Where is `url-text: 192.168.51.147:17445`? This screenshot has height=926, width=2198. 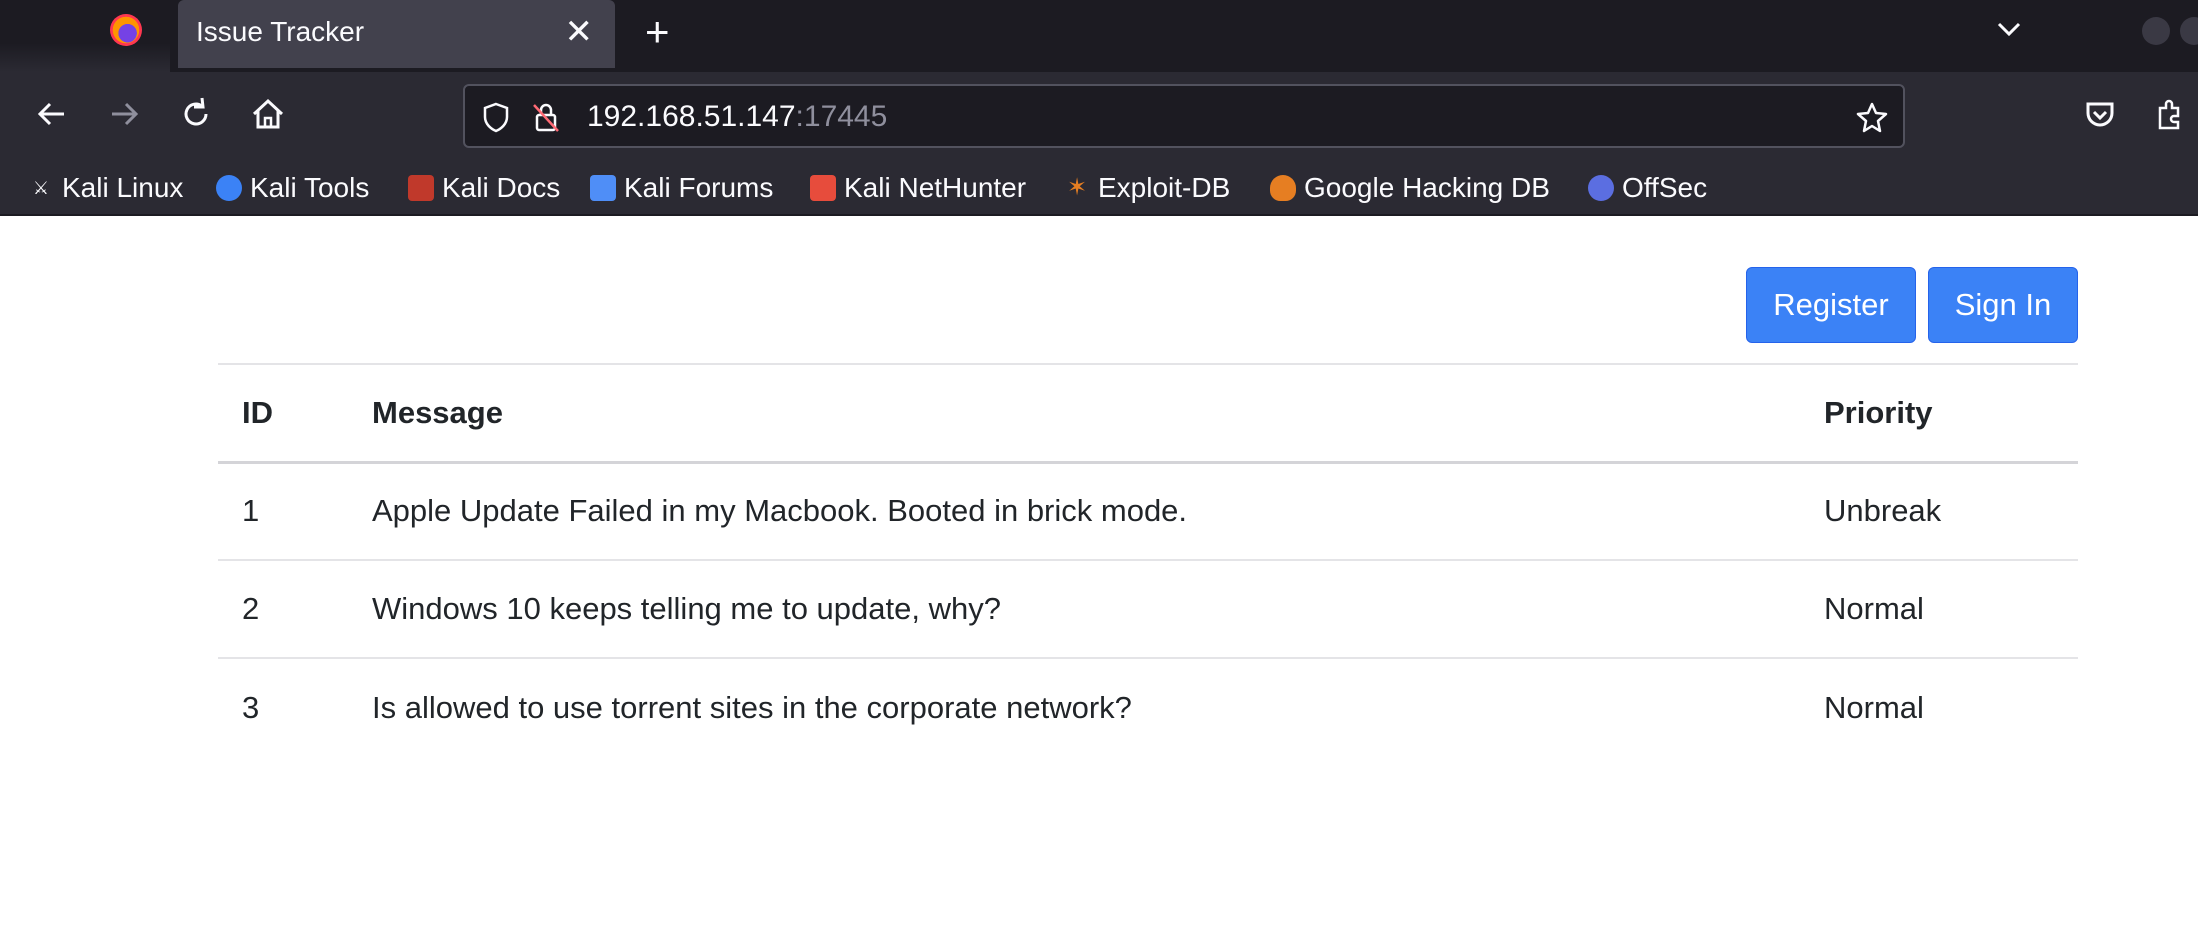 url-text: 192.168.51.147:17445 is located at coordinates (737, 117).